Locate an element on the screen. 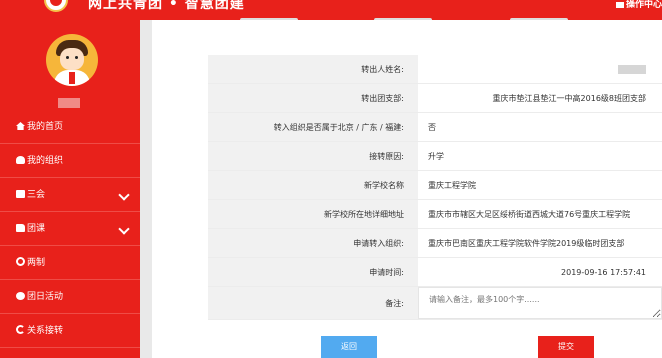 The image size is (662, 358). sidebar-item-label: 我的首页 is located at coordinates (45, 127).